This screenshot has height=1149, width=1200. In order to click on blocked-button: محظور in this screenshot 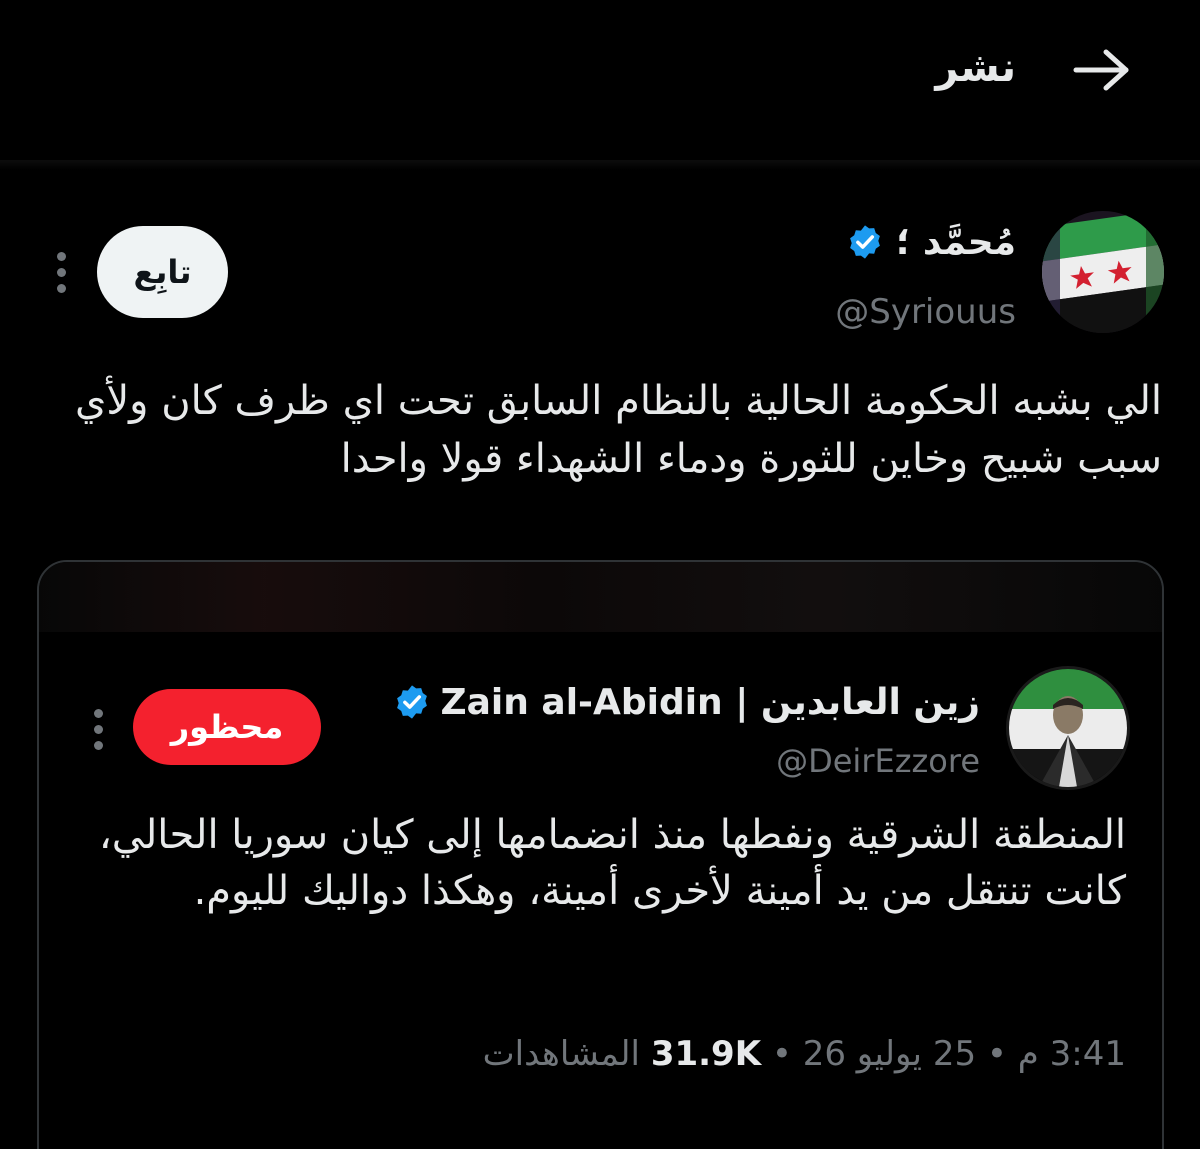, I will do `click(227, 727)`.